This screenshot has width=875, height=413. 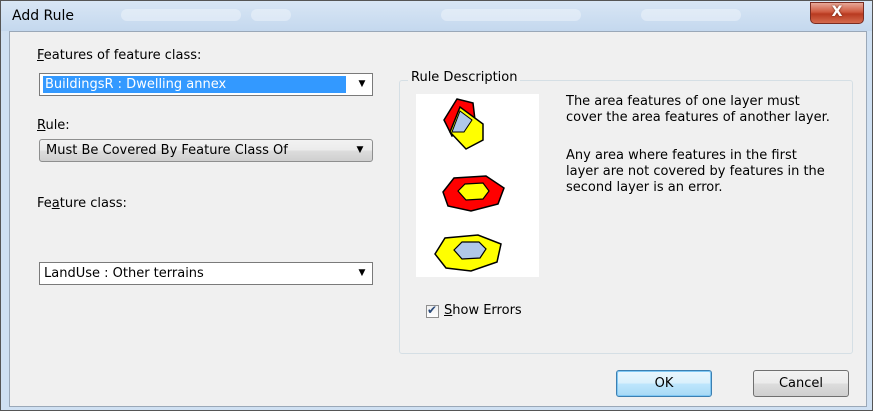 I want to click on rule-label: Rule:, so click(x=53, y=125).